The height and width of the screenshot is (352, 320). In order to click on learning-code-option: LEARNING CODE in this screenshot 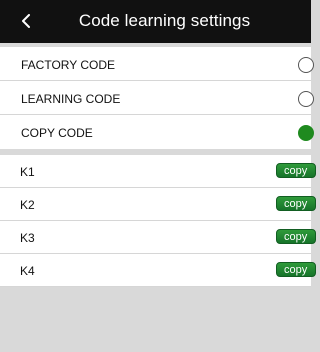, I will do `click(157, 98)`.